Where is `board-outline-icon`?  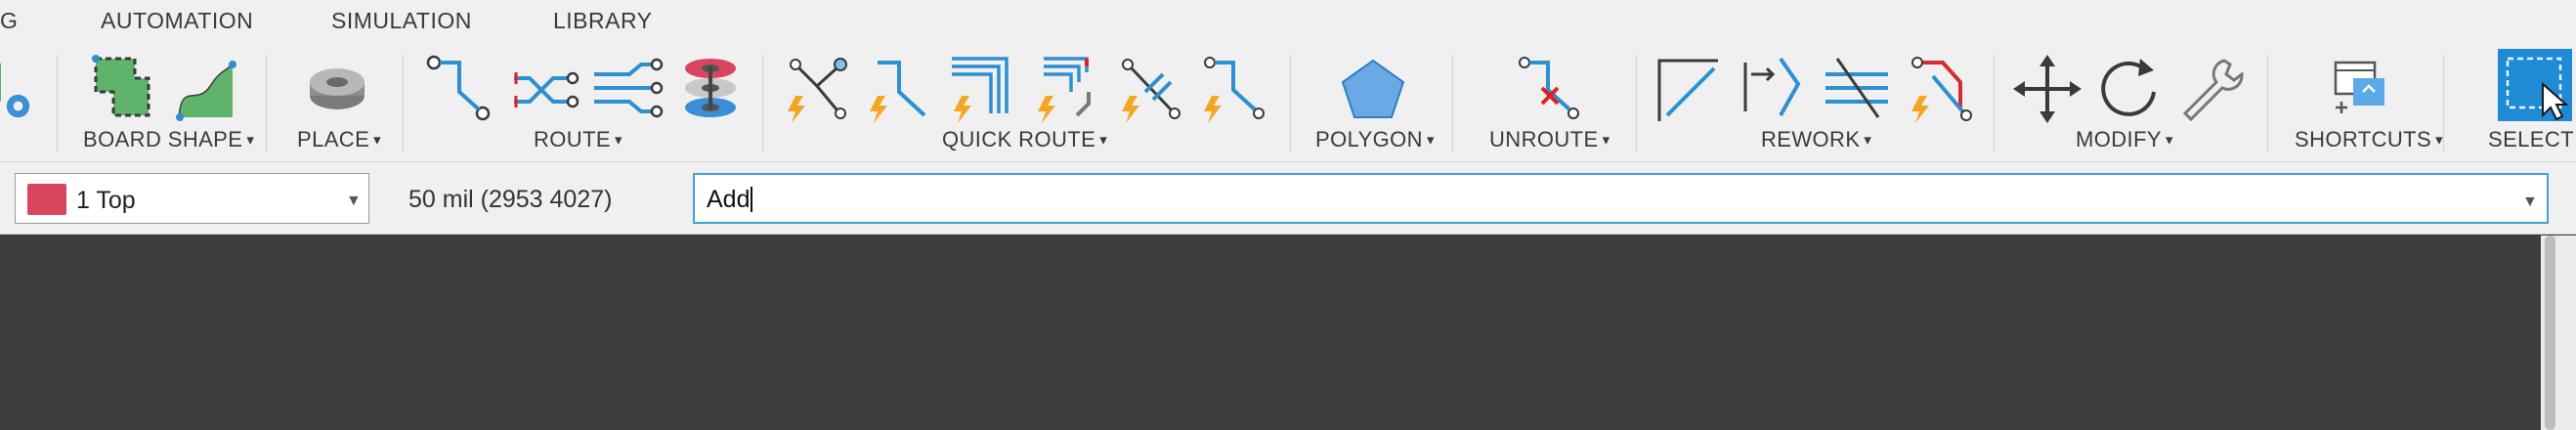
board-outline-icon is located at coordinates (122, 89).